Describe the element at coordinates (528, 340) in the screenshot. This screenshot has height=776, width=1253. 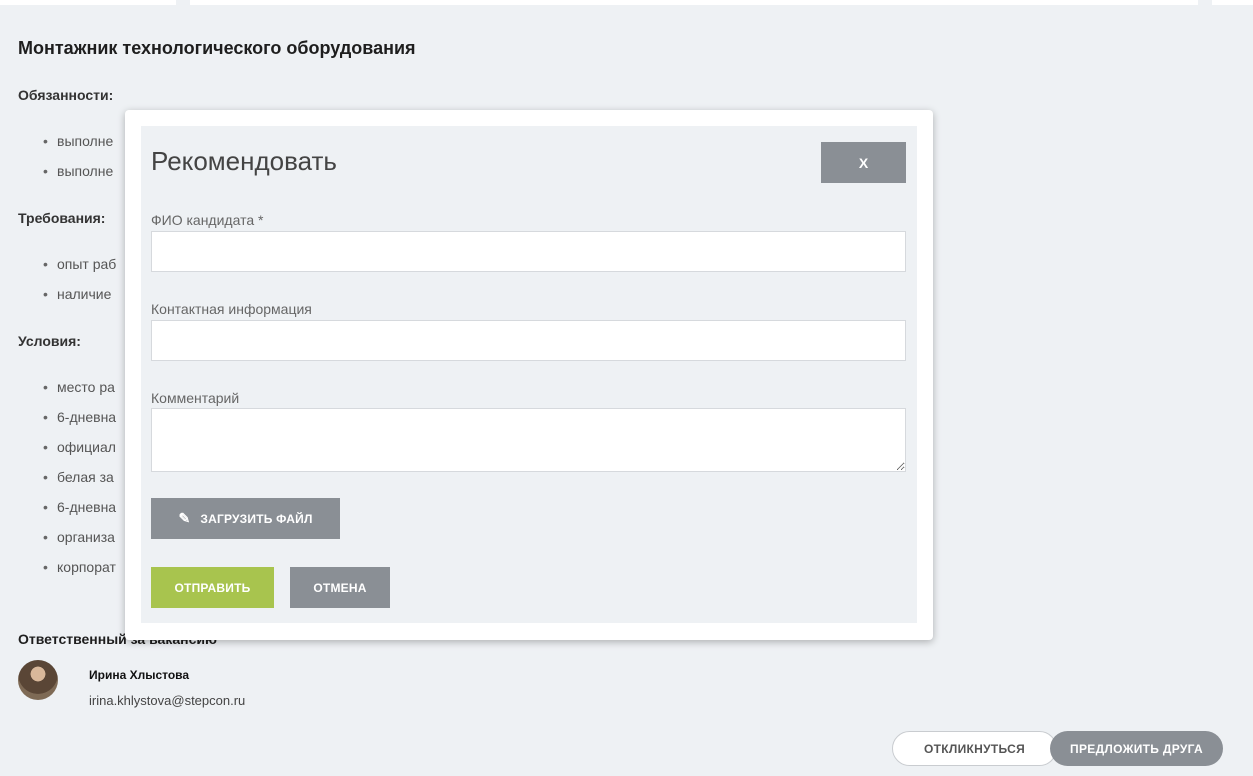
I see `contact-input` at that location.